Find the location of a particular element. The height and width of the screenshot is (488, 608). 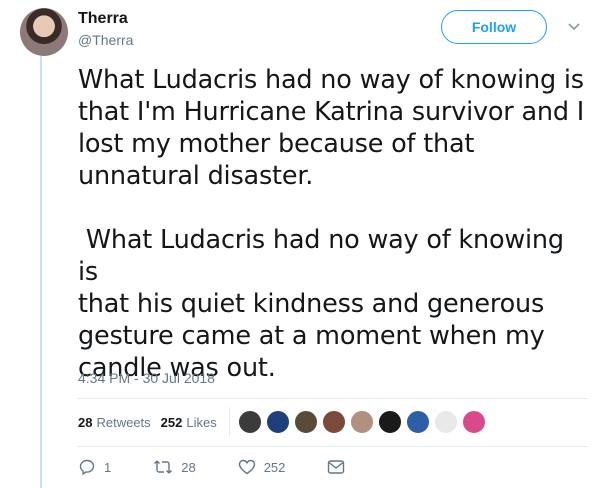

thread-line is located at coordinates (41, 272).